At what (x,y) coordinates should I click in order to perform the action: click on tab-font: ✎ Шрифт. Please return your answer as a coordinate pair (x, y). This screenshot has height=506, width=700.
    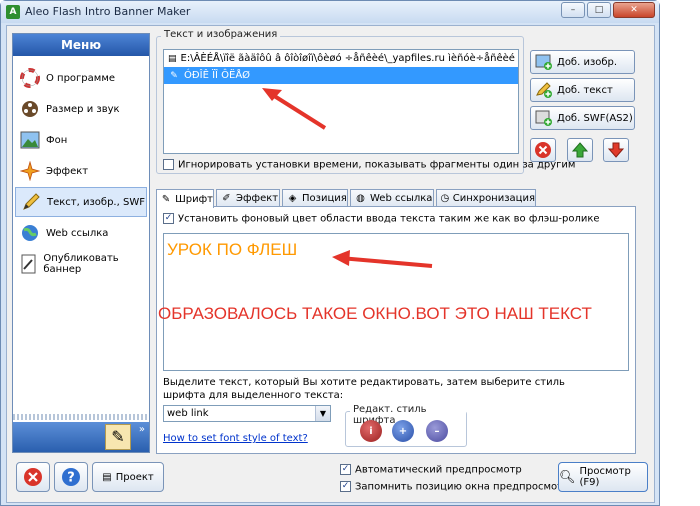
    Looking at the image, I should click on (185, 198).